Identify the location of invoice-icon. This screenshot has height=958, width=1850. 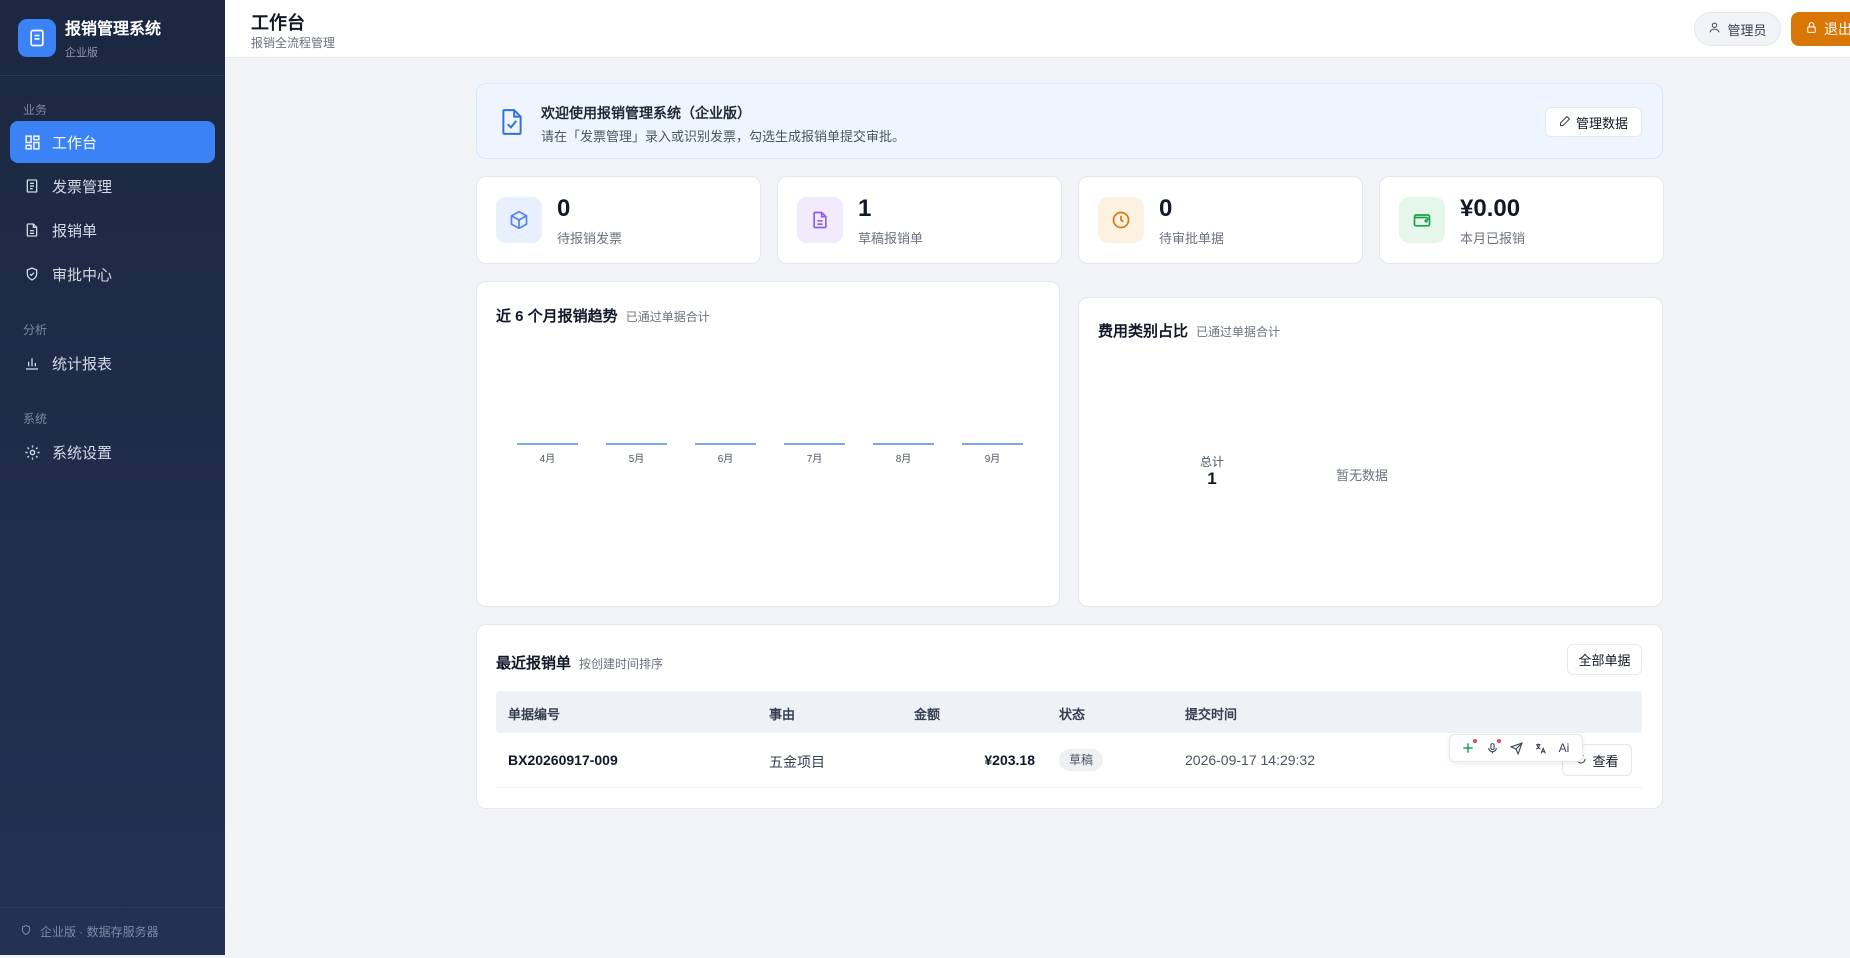
(32, 186).